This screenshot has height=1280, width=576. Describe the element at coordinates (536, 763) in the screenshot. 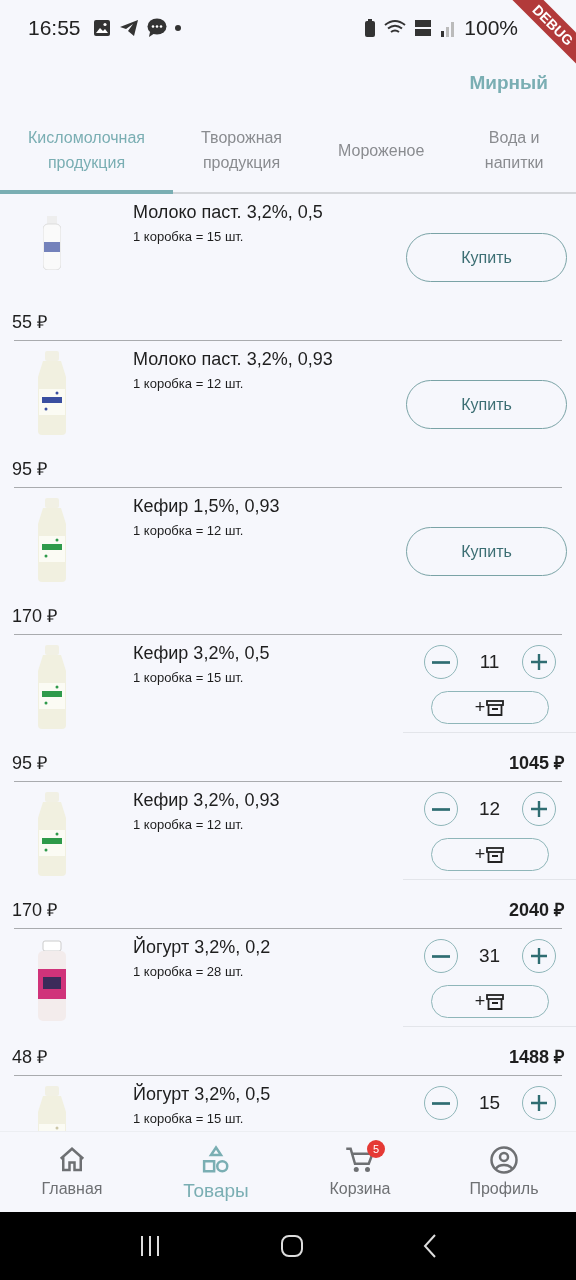

I see `total-price: 1045 ₽` at that location.